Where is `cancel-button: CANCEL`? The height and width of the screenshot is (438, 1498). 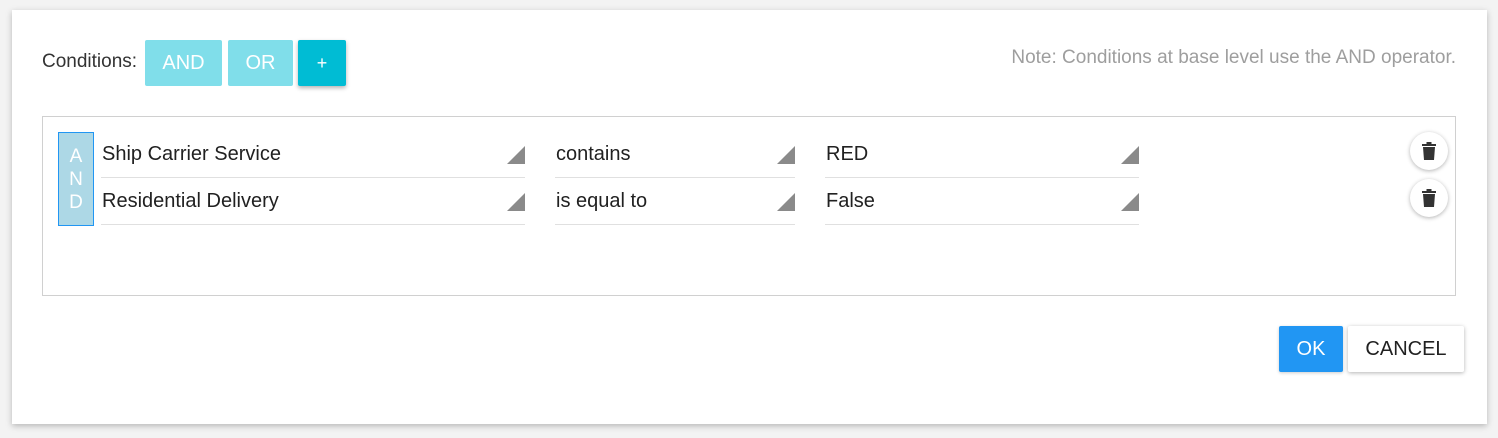
cancel-button: CANCEL is located at coordinates (1406, 349).